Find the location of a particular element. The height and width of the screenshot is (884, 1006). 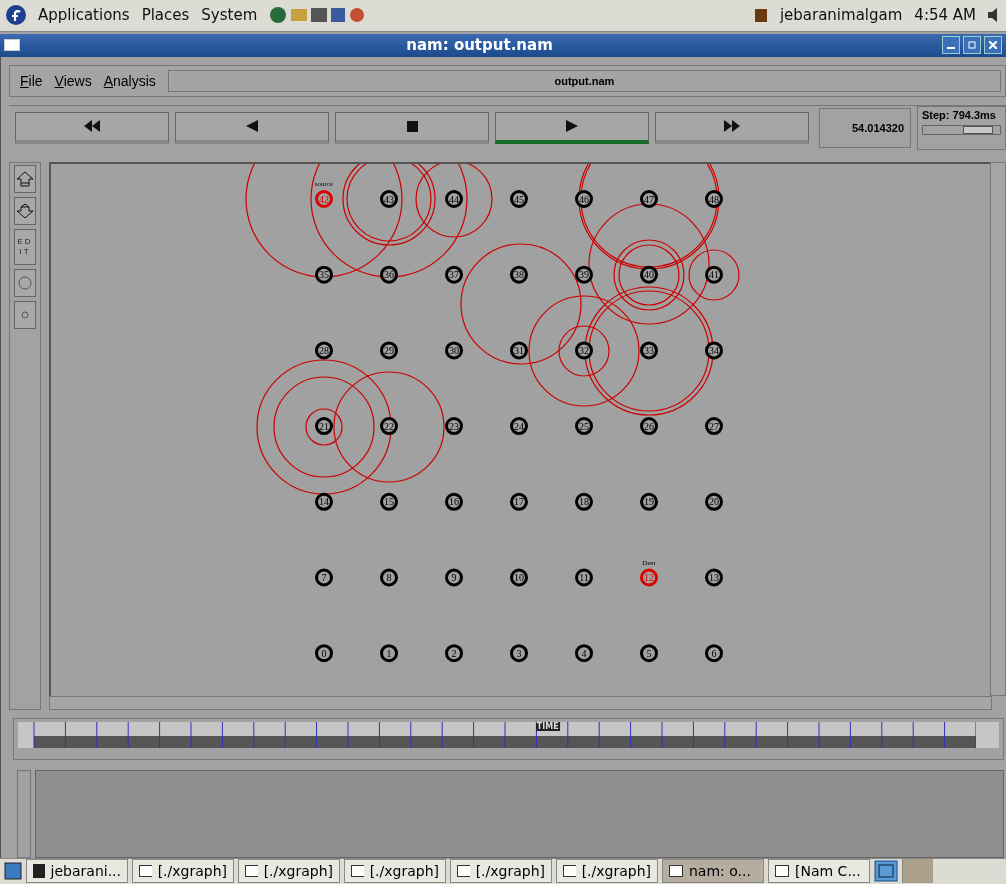

network-node: 14 is located at coordinates (324, 501).